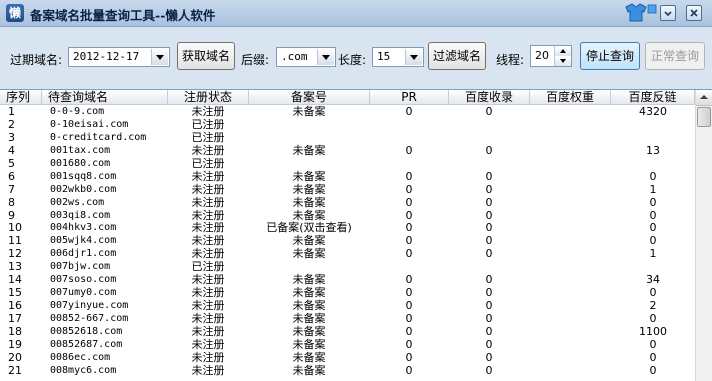 The image size is (712, 381). What do you see at coordinates (489, 97) in the screenshot?
I see `column-header-baidu-index: 百度收录` at bounding box center [489, 97].